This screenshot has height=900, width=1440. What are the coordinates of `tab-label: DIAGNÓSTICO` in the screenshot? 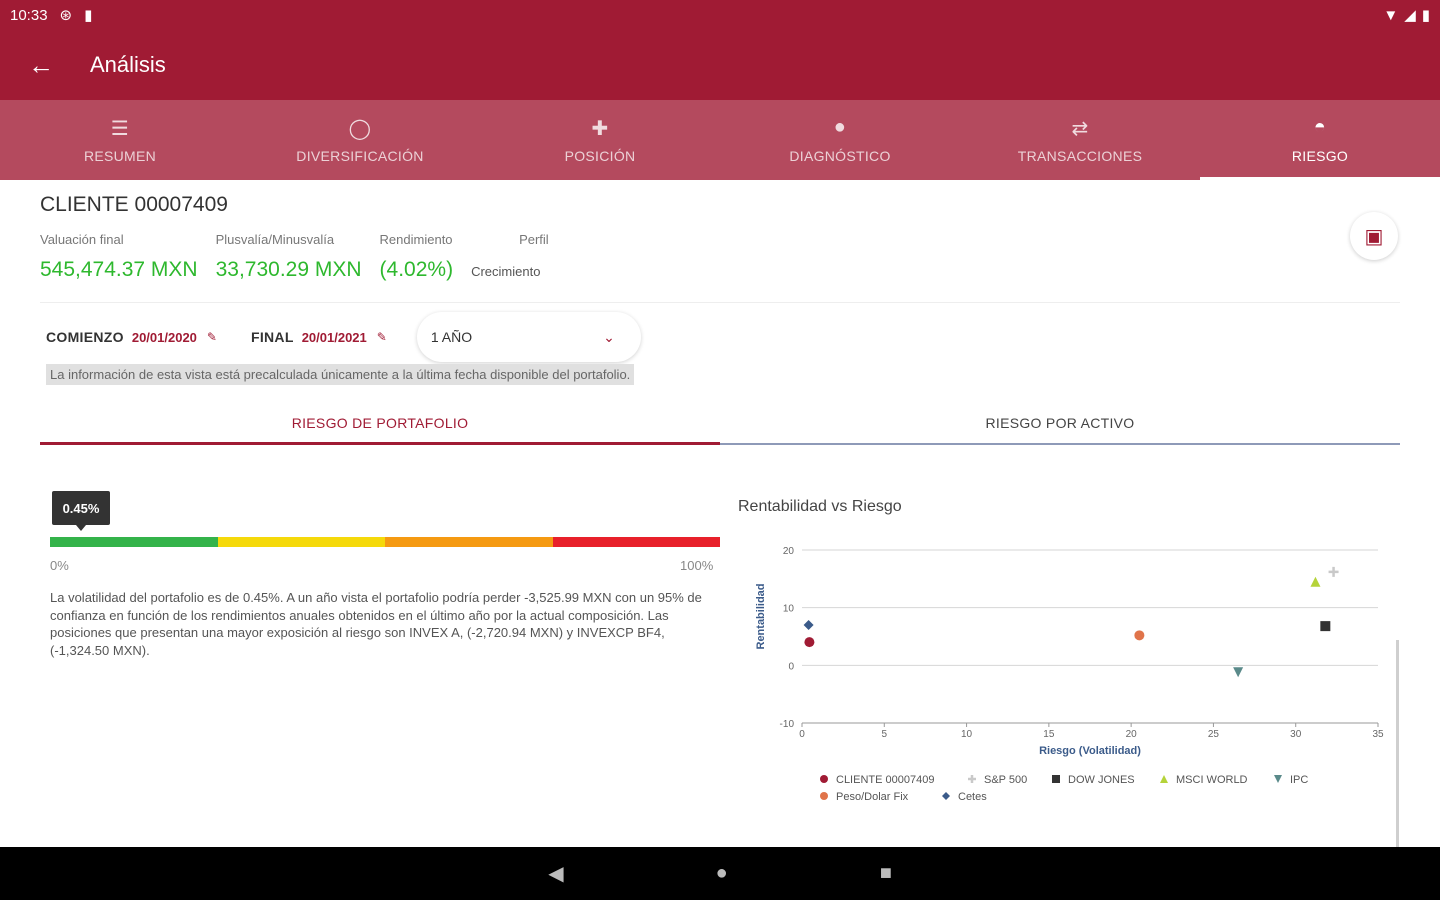 It's located at (840, 156).